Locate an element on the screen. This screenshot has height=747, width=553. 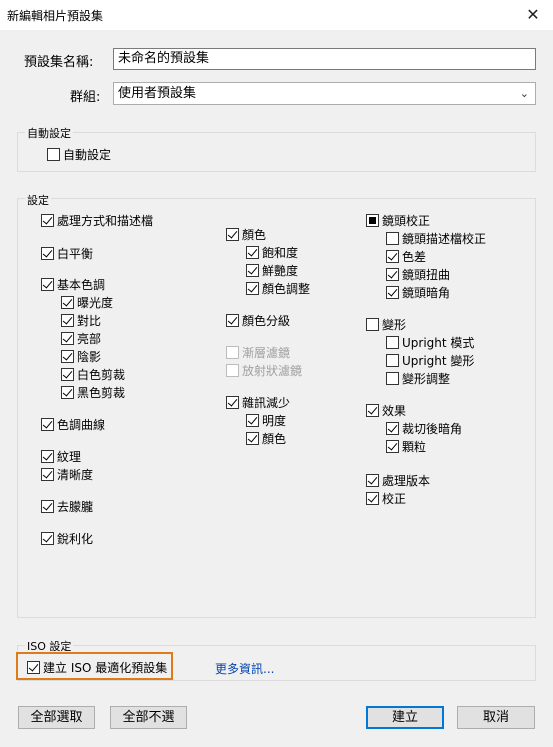
checkbox-clarity: 清晰度 is located at coordinates (67, 474).